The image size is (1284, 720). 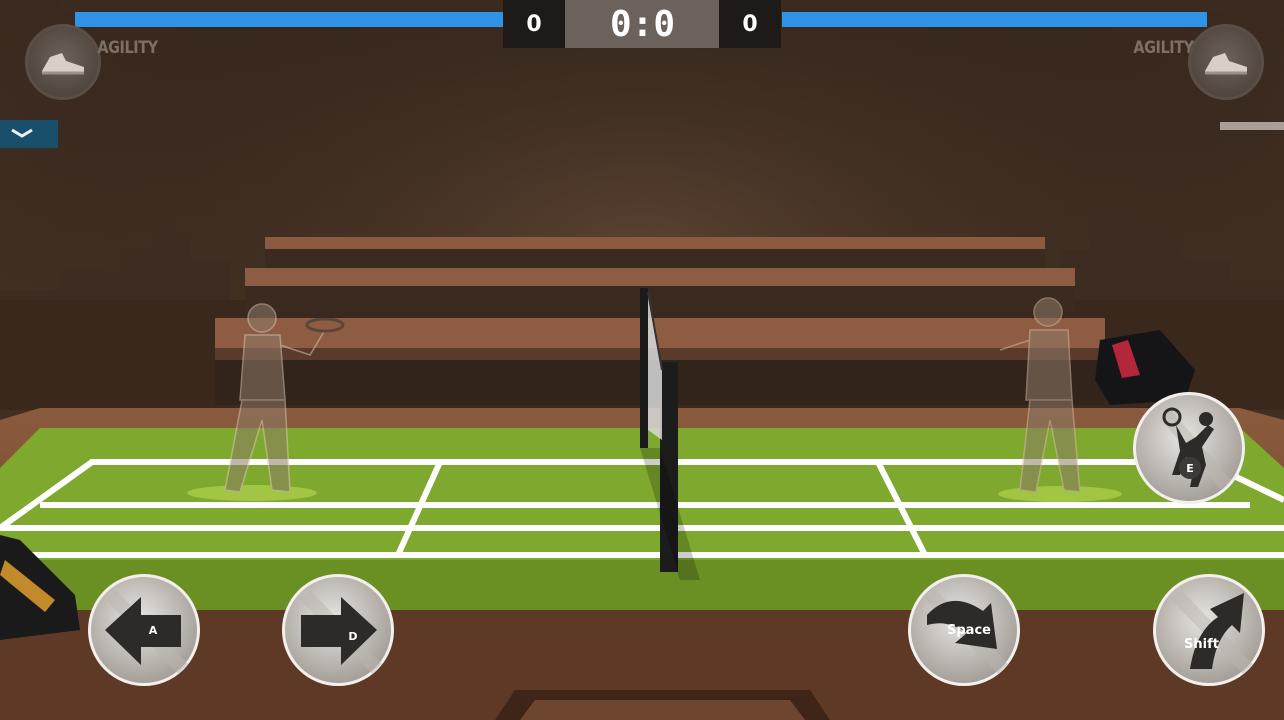 I want to click on move-right-button: D, so click(x=338, y=630).